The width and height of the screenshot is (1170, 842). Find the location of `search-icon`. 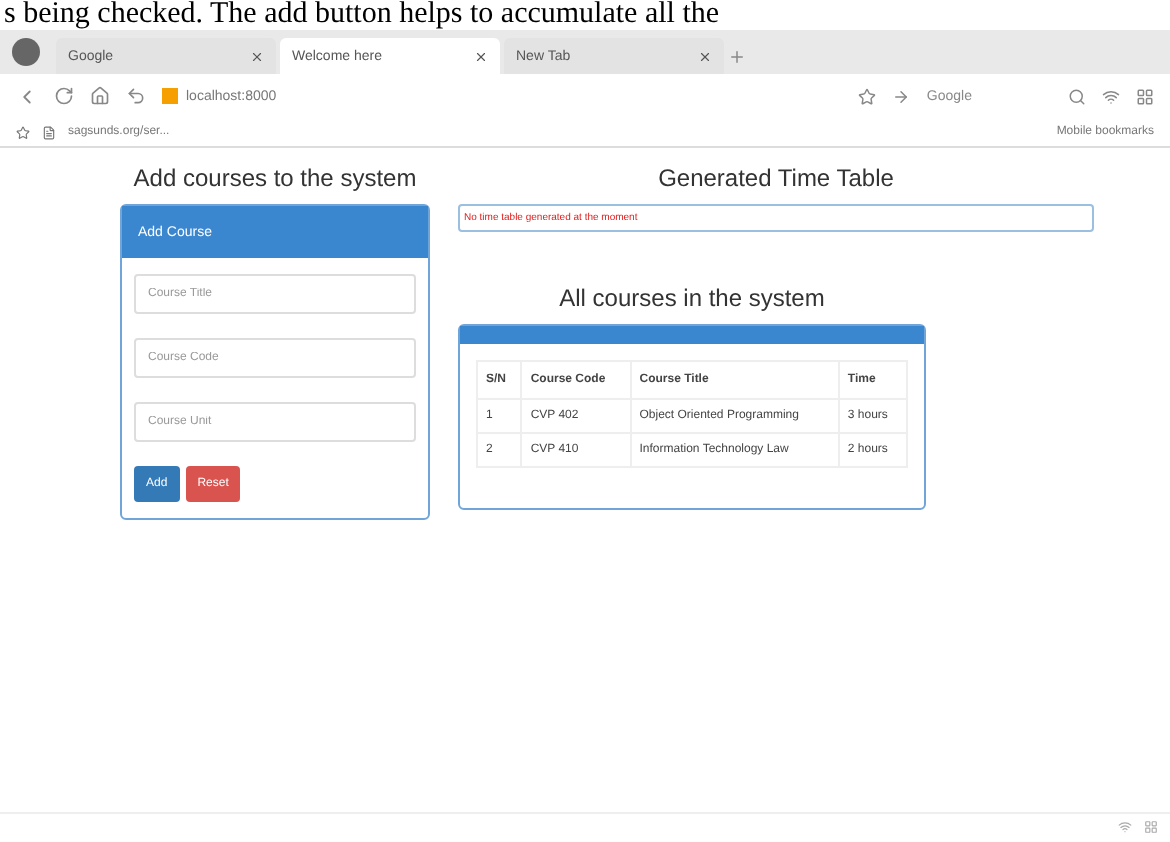

search-icon is located at coordinates (1077, 96).